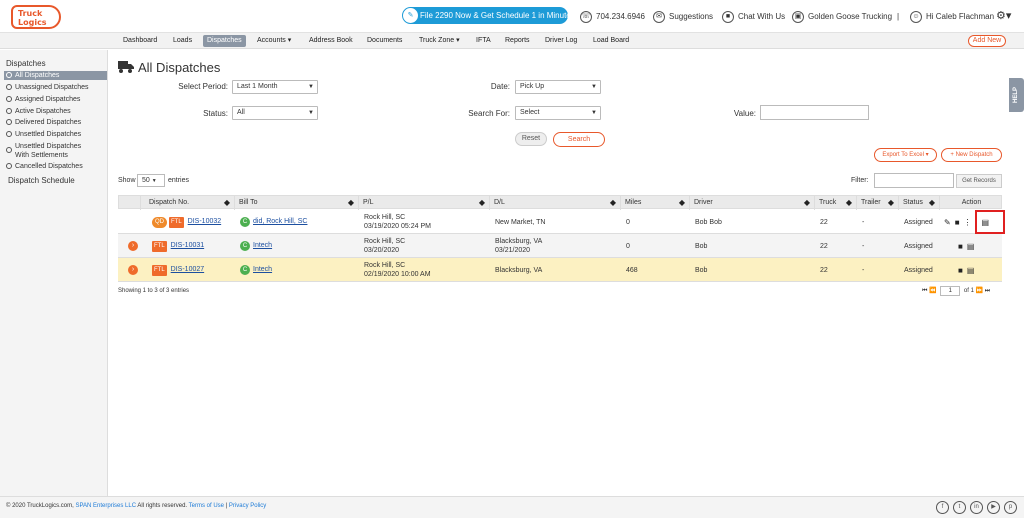 The height and width of the screenshot is (518, 1024). I want to click on suggestions-link: ✉ Suggestions, so click(683, 16).